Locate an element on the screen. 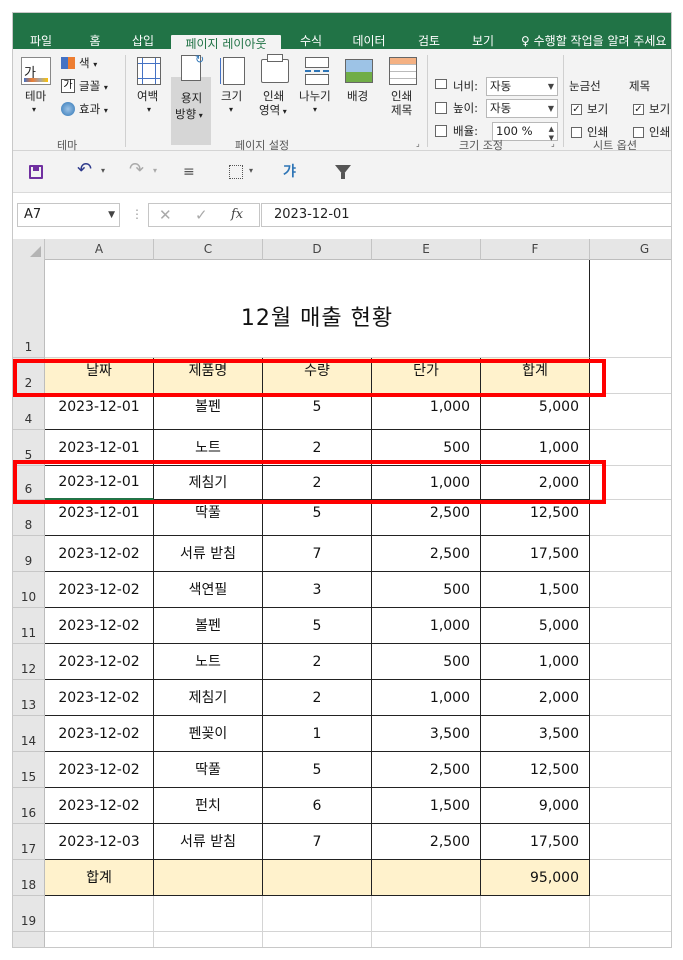  data-cell: 색연필 is located at coordinates (208, 590).